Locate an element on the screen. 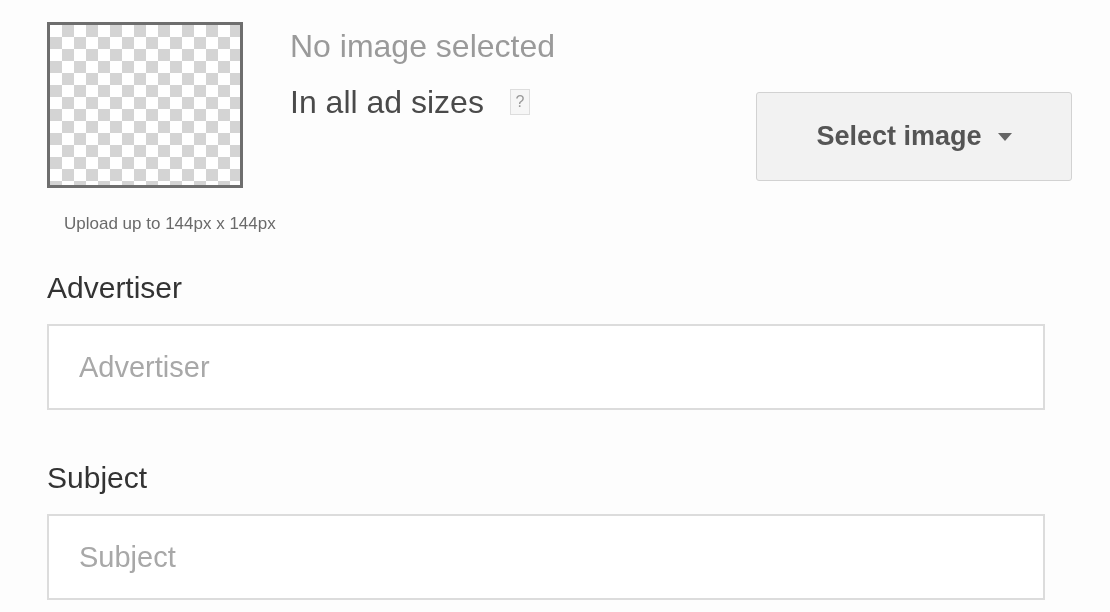 The width and height of the screenshot is (1110, 612). upload-hint: Upload up to 144px x 144px is located at coordinates (170, 224).